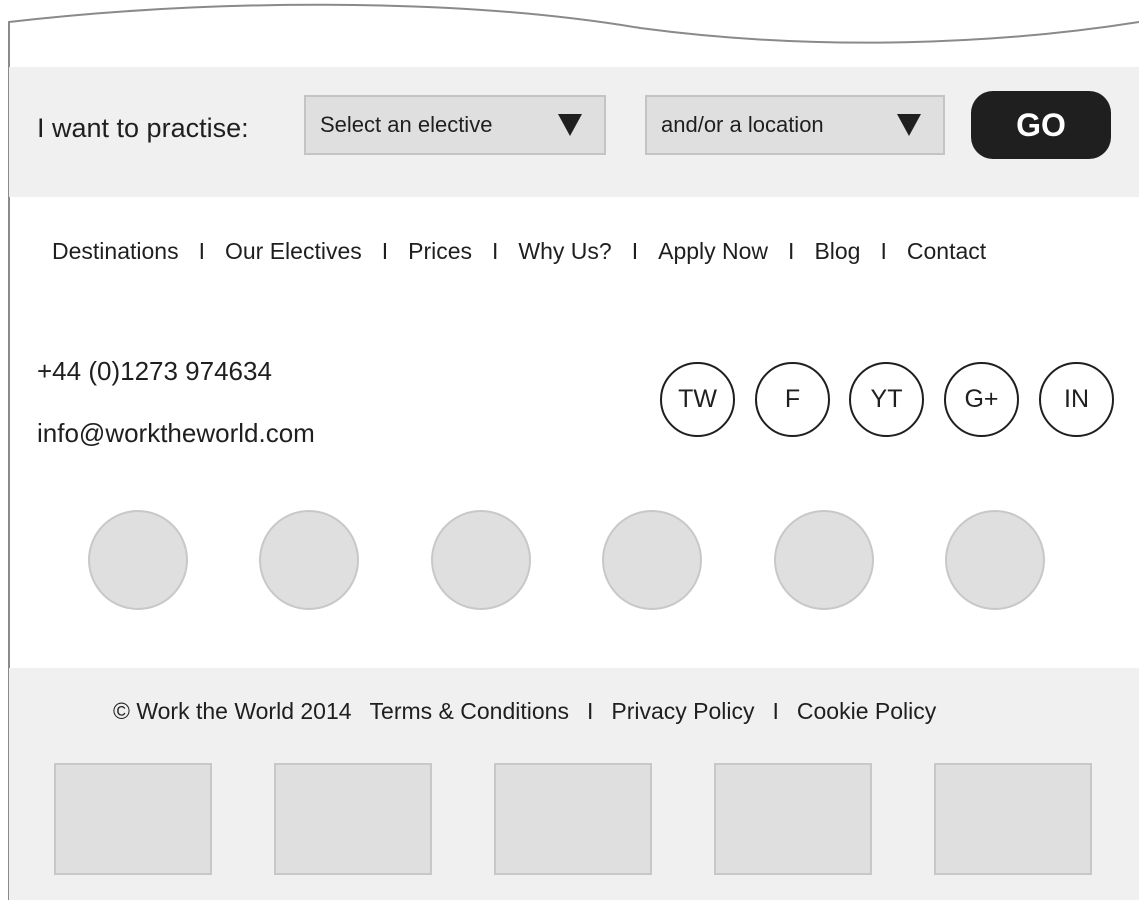 The image size is (1139, 900). I want to click on cookie-link: Cookie Policy, so click(866, 711).